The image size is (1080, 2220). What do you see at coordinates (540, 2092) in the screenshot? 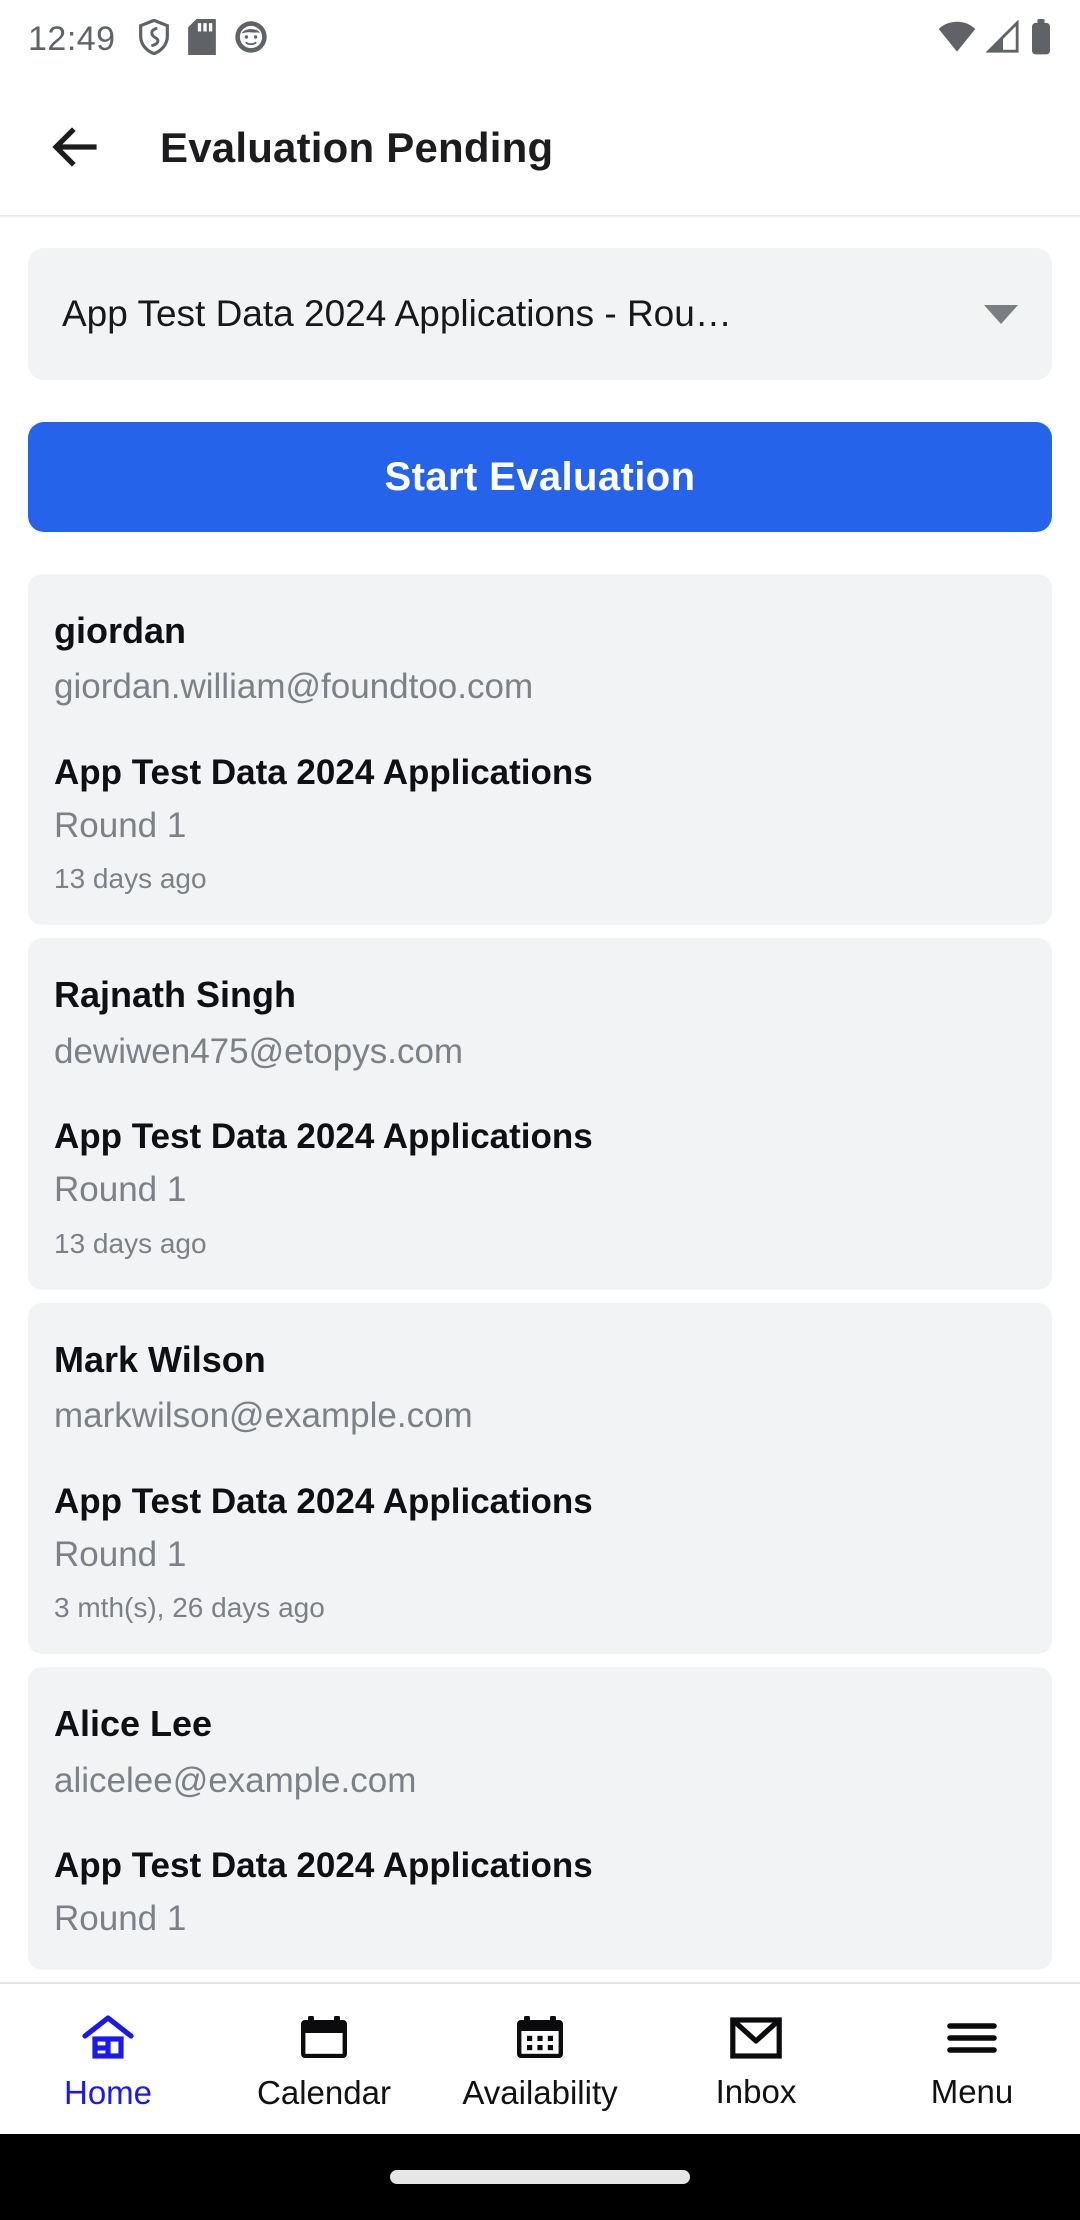
I see `nav-item-label: Availability` at bounding box center [540, 2092].